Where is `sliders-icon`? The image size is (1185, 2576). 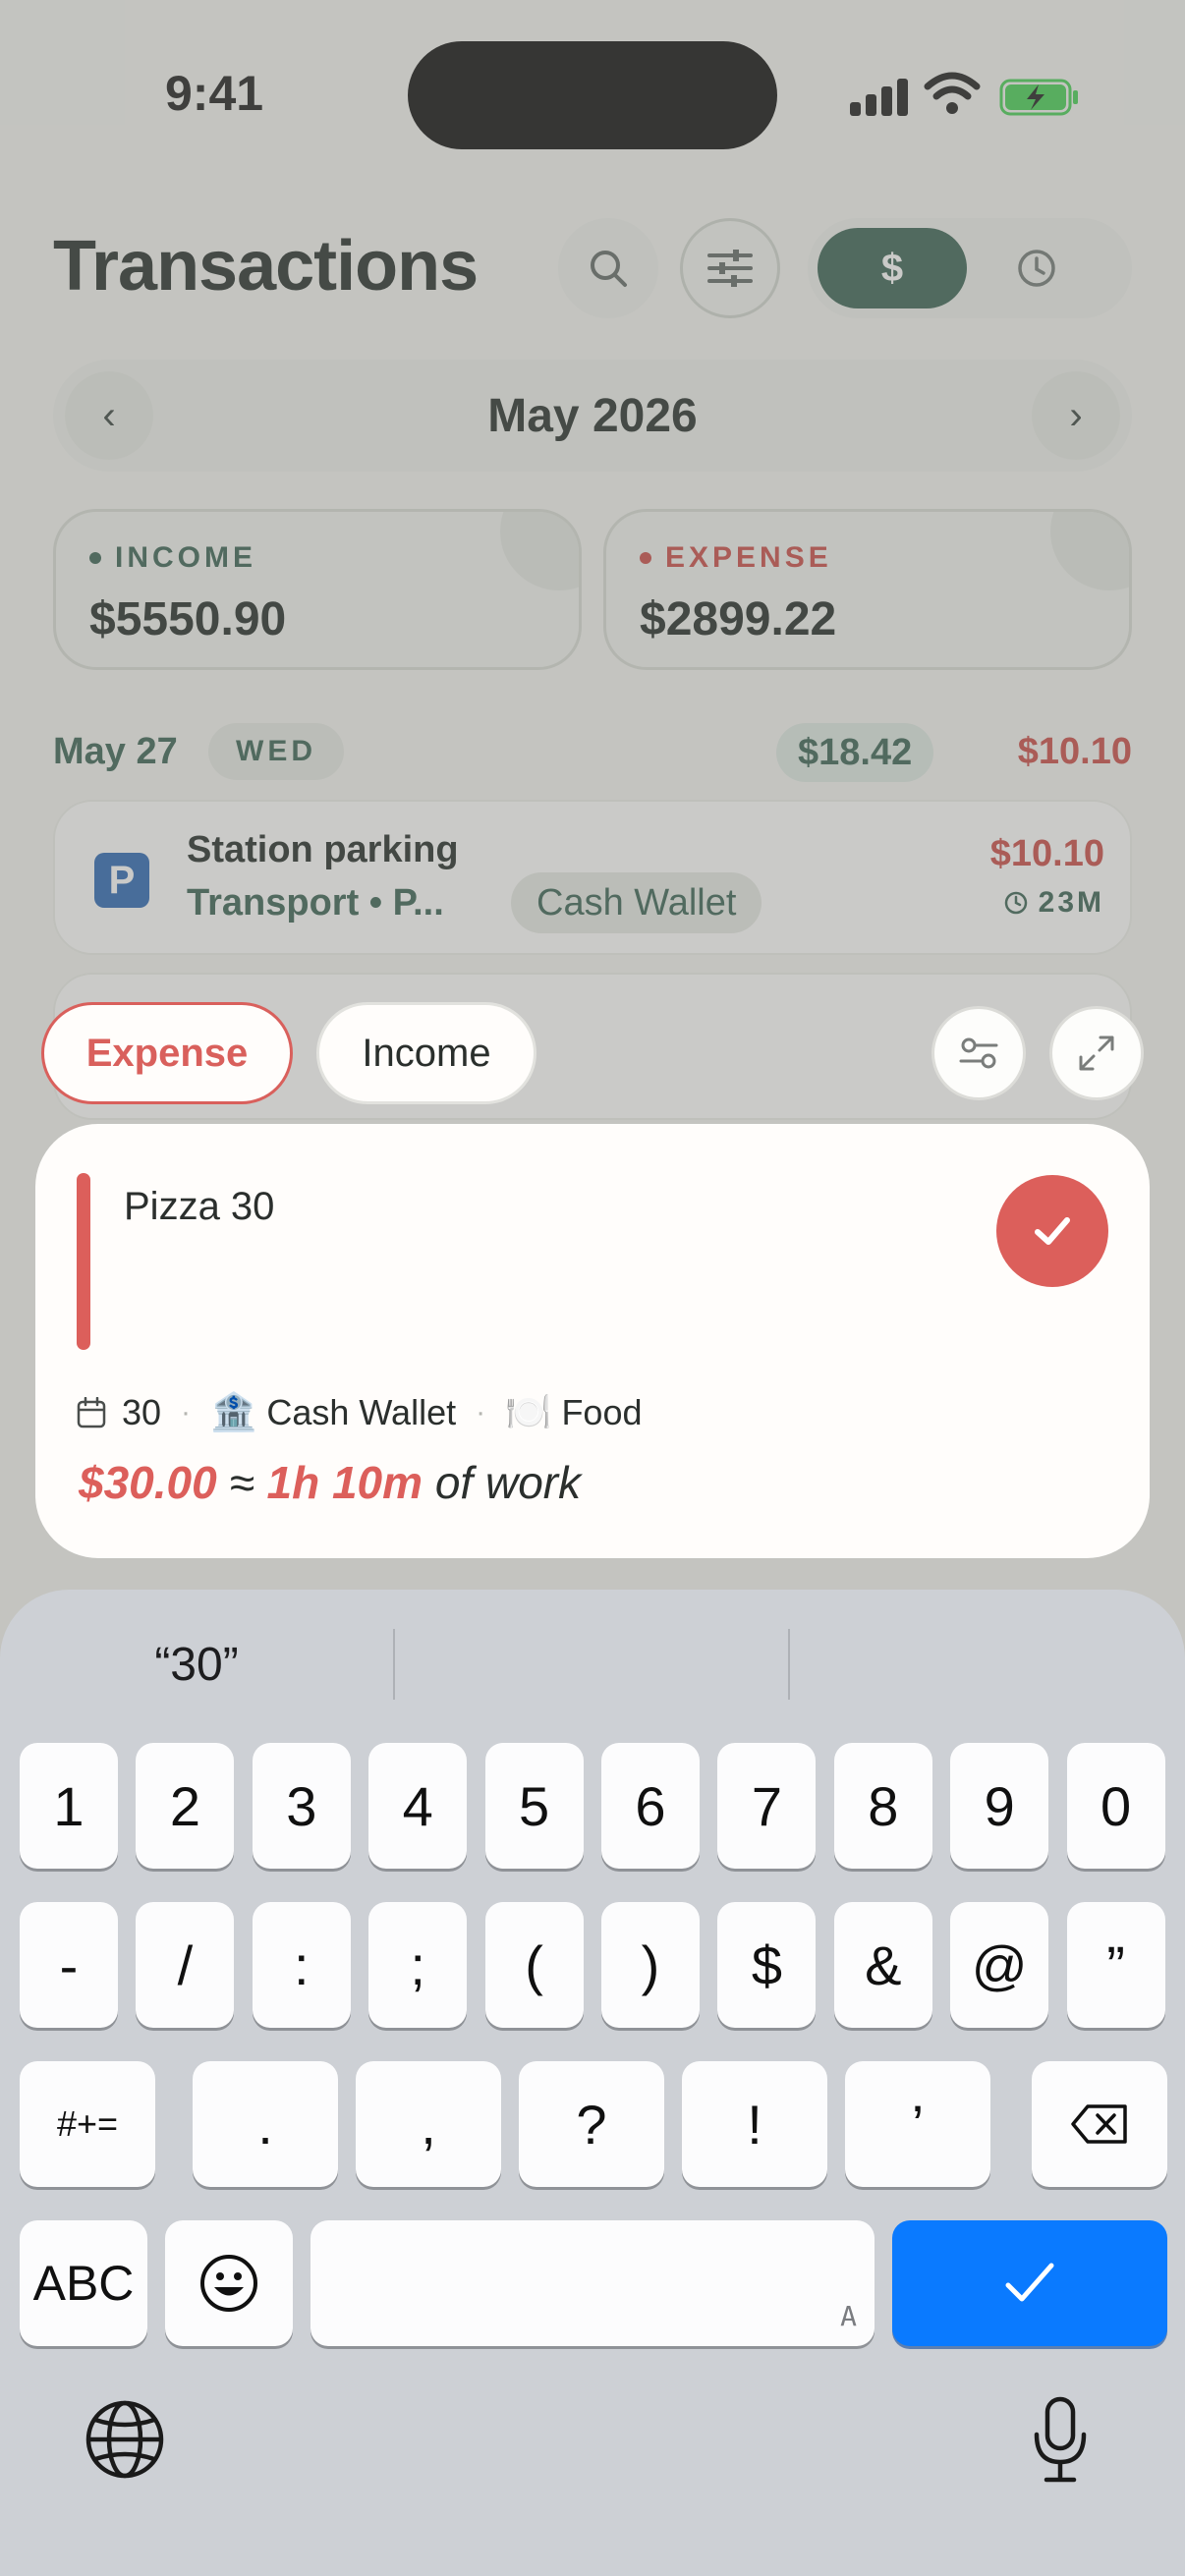 sliders-icon is located at coordinates (979, 1053).